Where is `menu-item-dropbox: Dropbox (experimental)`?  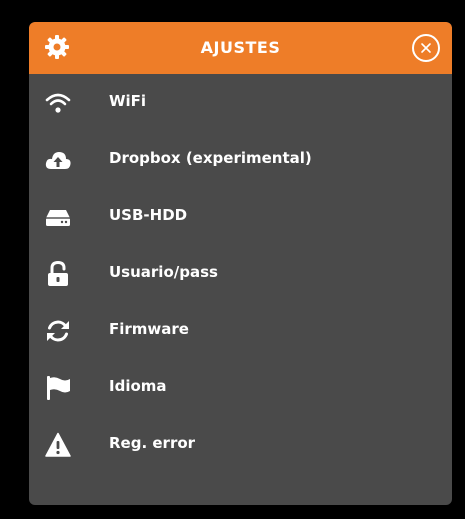 menu-item-dropbox: Dropbox (experimental) is located at coordinates (240, 159).